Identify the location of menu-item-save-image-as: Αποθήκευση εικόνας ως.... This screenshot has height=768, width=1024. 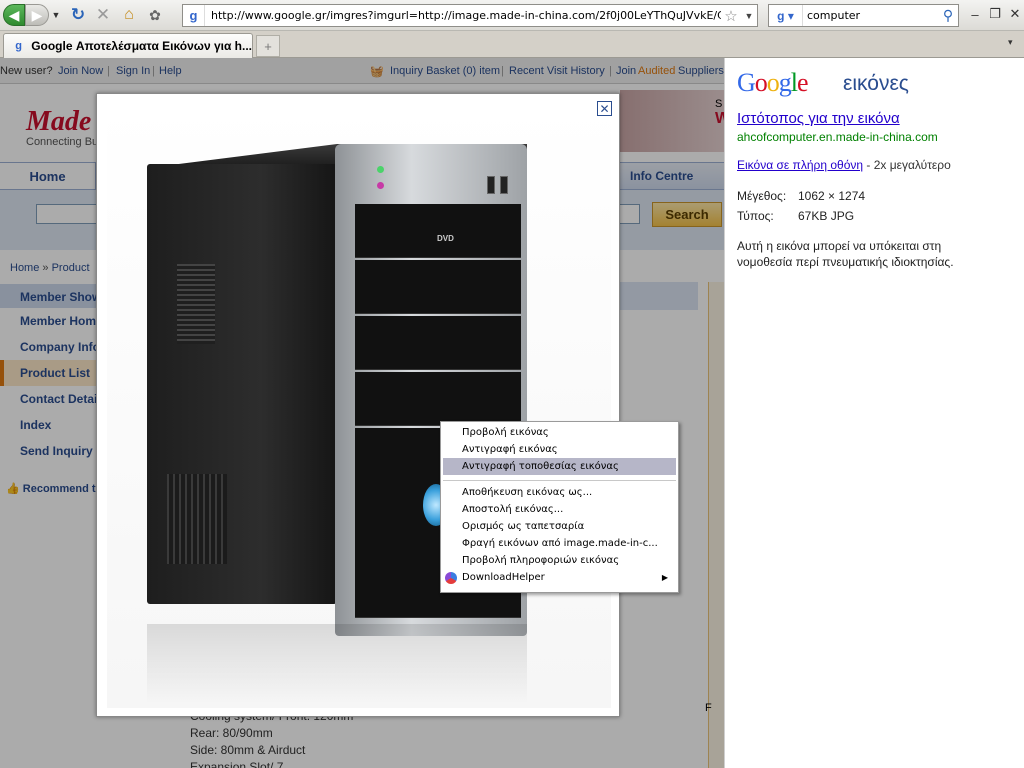
(559, 492).